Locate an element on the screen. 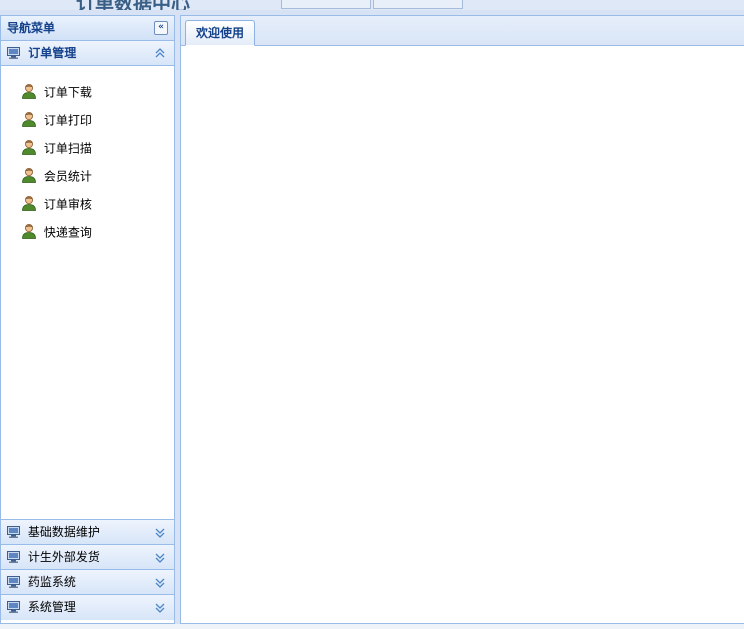 This screenshot has width=744, height=629. accordion-title: 系统管理 is located at coordinates (51, 607).